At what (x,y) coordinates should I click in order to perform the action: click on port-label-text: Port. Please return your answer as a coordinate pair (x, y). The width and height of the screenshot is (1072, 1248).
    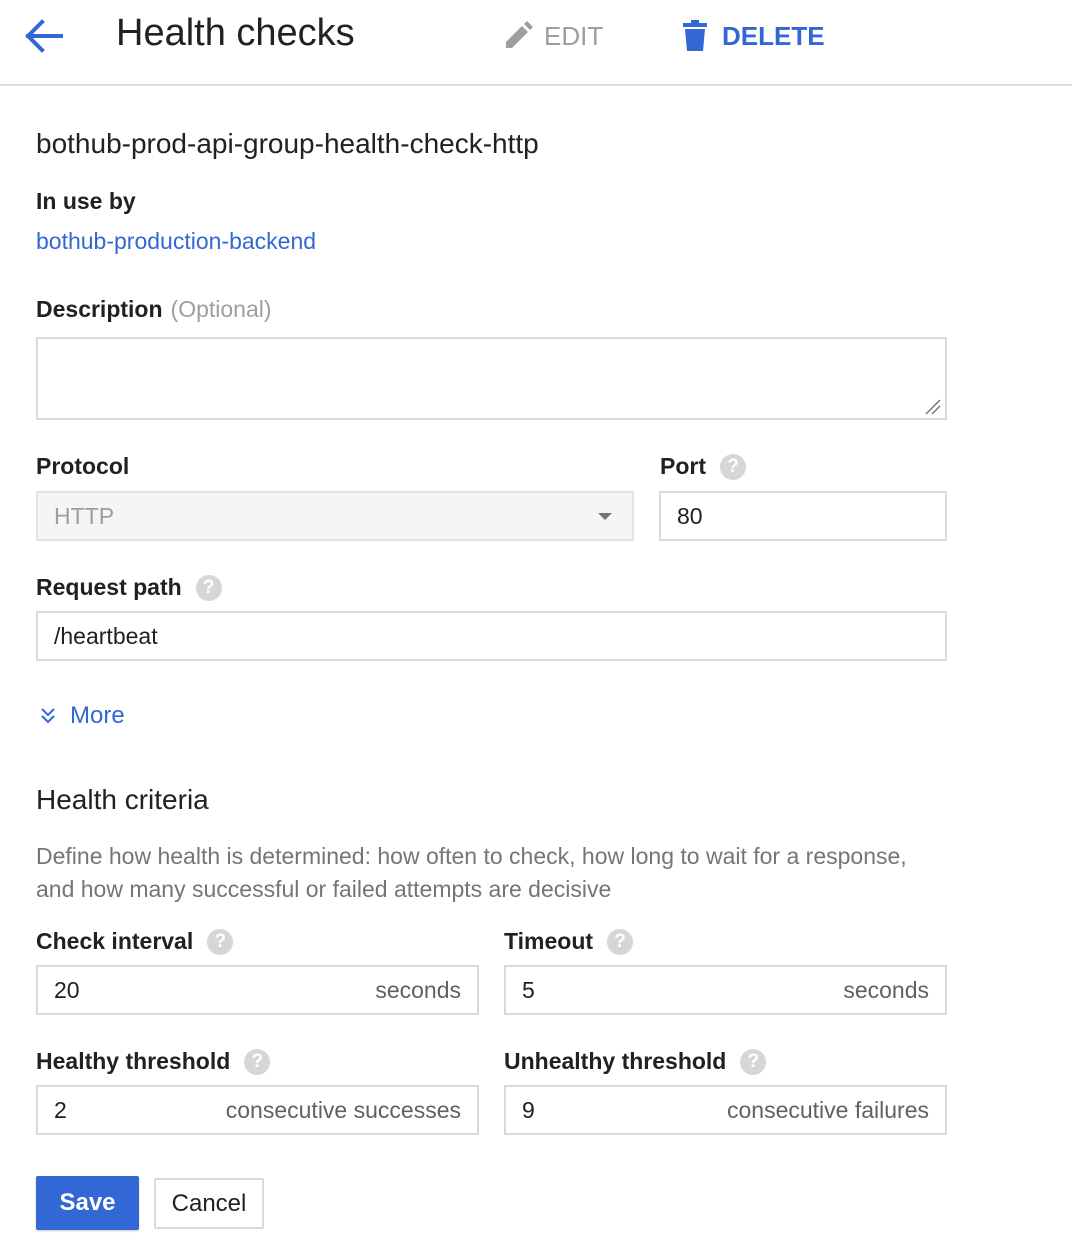
    Looking at the image, I should click on (683, 466).